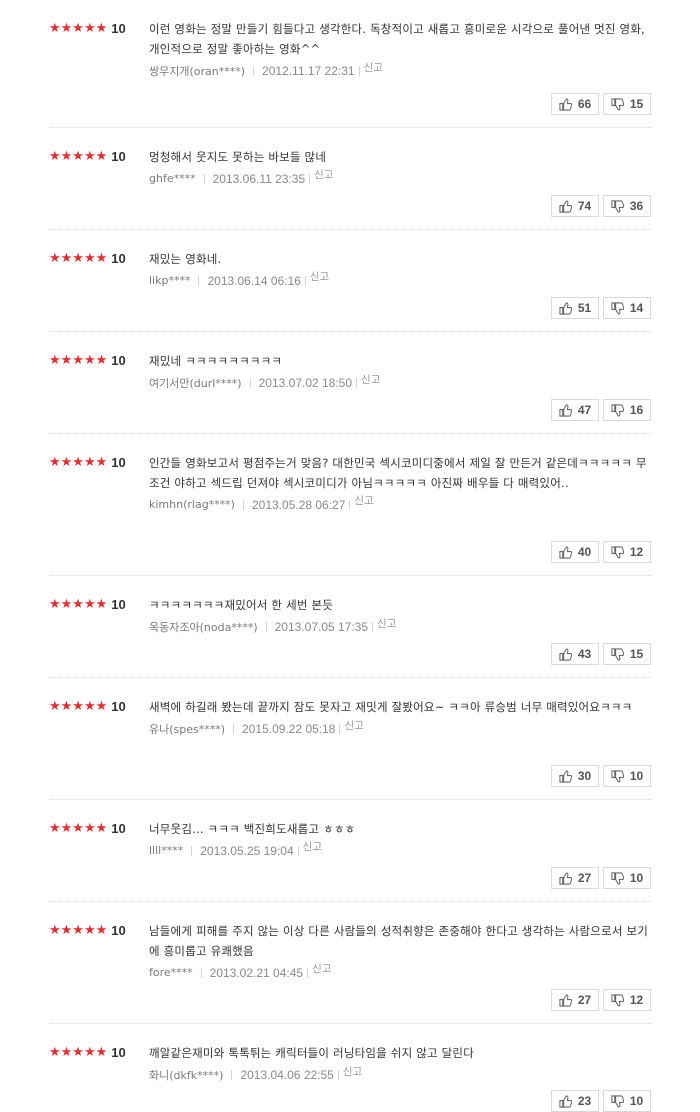  What do you see at coordinates (636, 552) in the screenshot?
I see `dislike-count: 12` at bounding box center [636, 552].